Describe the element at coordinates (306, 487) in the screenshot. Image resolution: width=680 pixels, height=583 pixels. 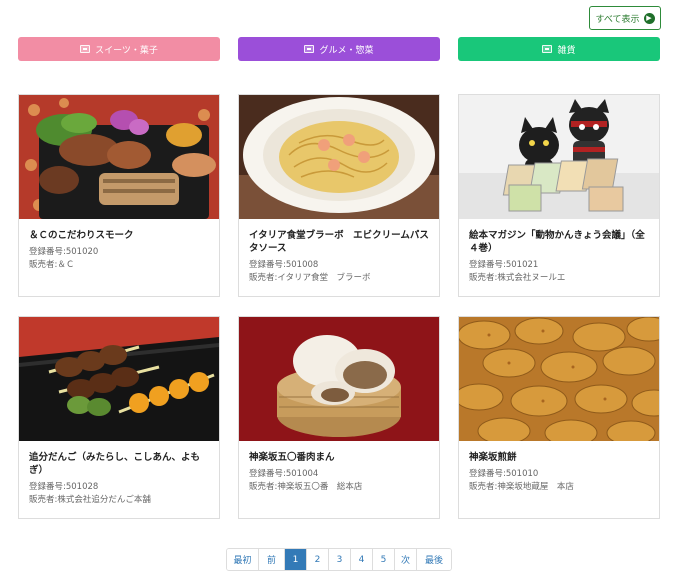
I see `product-seller: 販売者:神楽坂五〇番 総本店` at that location.